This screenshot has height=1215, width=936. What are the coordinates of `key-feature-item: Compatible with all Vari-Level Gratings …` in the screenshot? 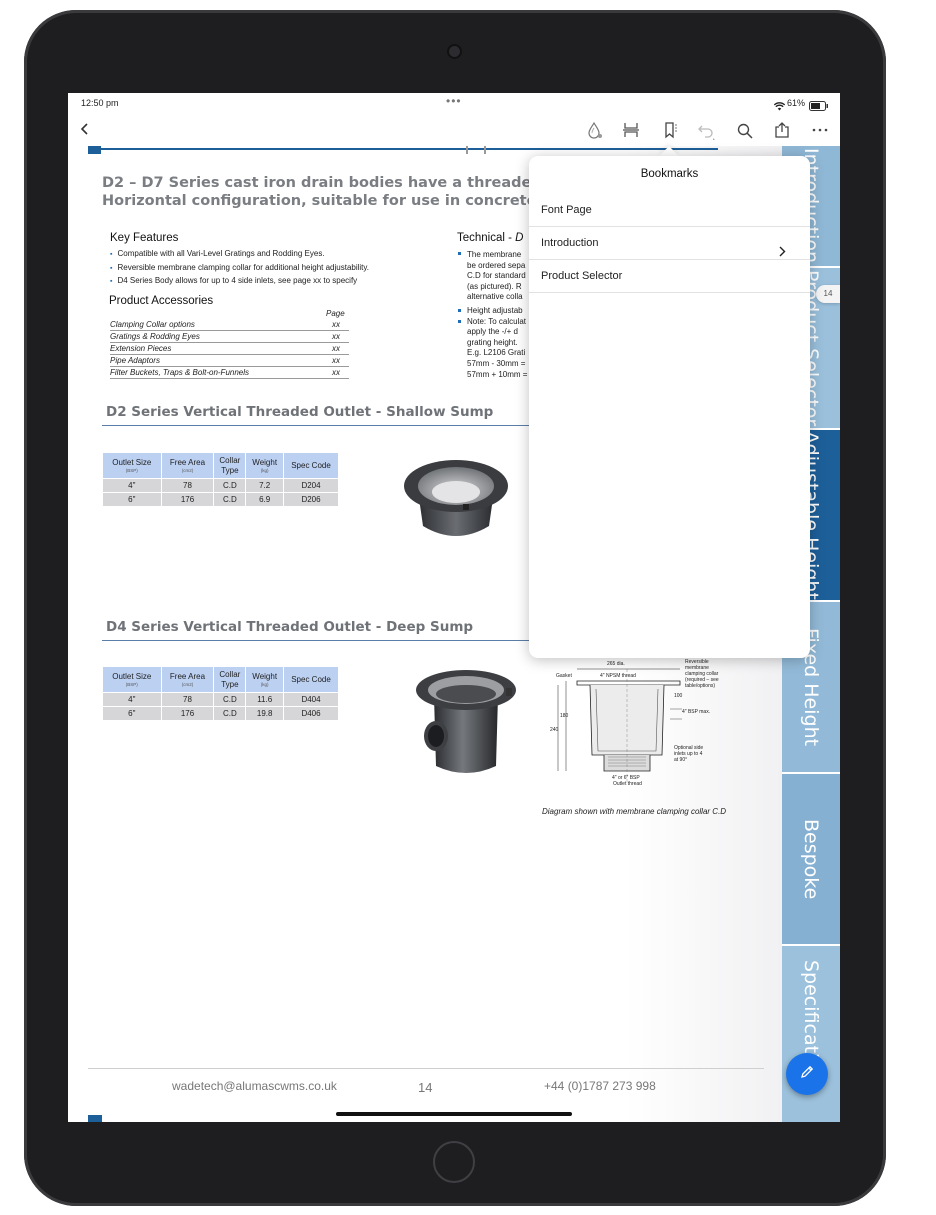 It's located at (217, 253).